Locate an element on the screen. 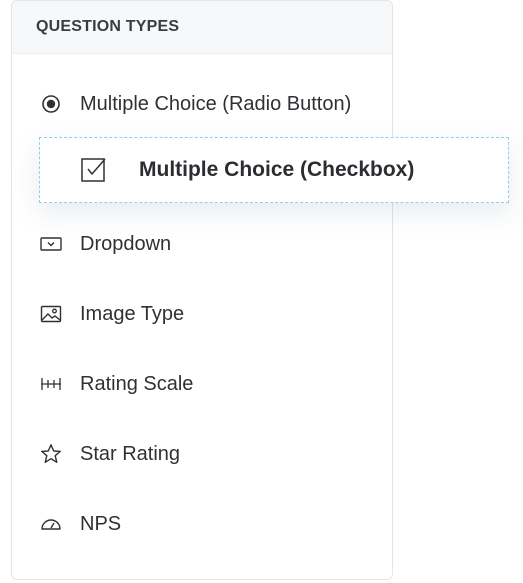 The height and width of the screenshot is (583, 523). question-type-label: Rating Scale is located at coordinates (137, 383).